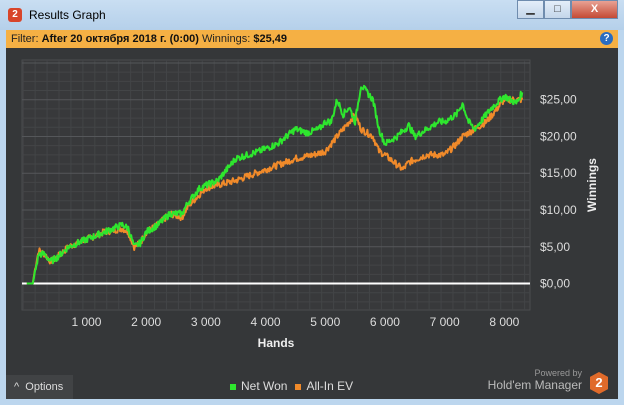 Image resolution: width=624 pixels, height=405 pixels. Describe the element at coordinates (555, 247) in the screenshot. I see `y-tick-label: $5,00` at that location.